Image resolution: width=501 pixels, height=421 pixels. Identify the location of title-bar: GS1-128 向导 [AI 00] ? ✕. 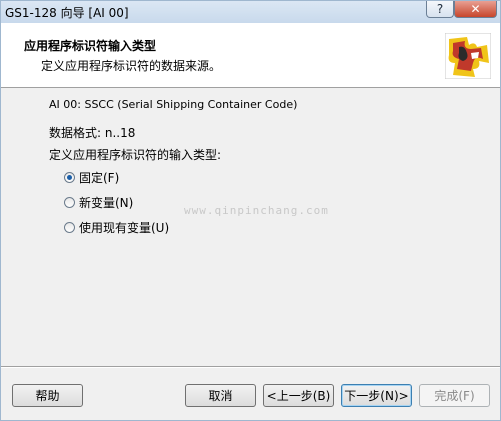
(250, 12).